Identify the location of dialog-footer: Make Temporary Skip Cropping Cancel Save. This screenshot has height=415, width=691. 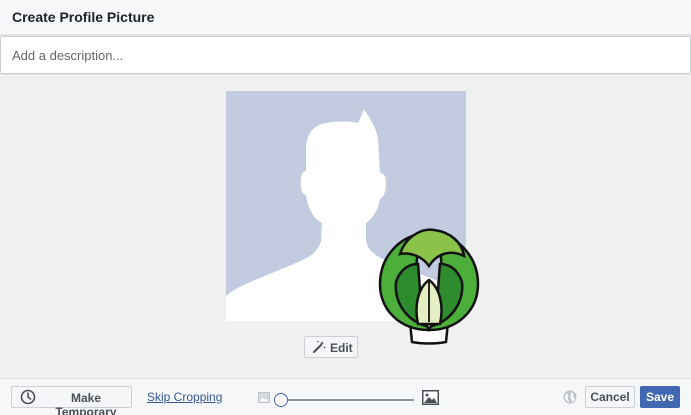
(345, 396).